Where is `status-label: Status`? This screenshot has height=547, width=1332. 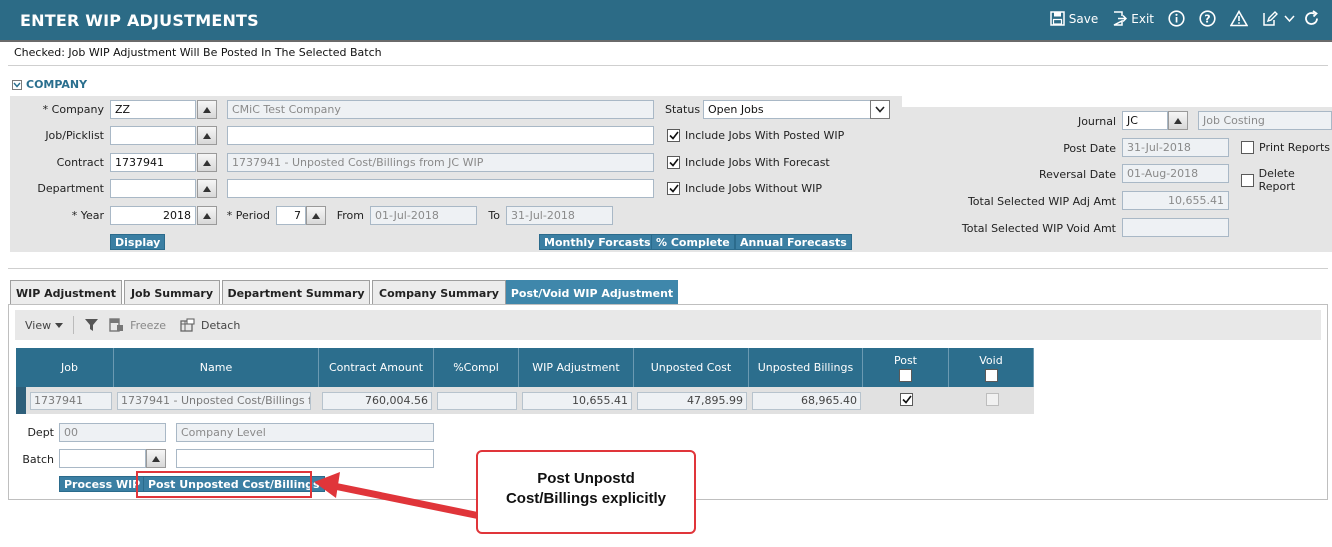
status-label: Status is located at coordinates (683, 109).